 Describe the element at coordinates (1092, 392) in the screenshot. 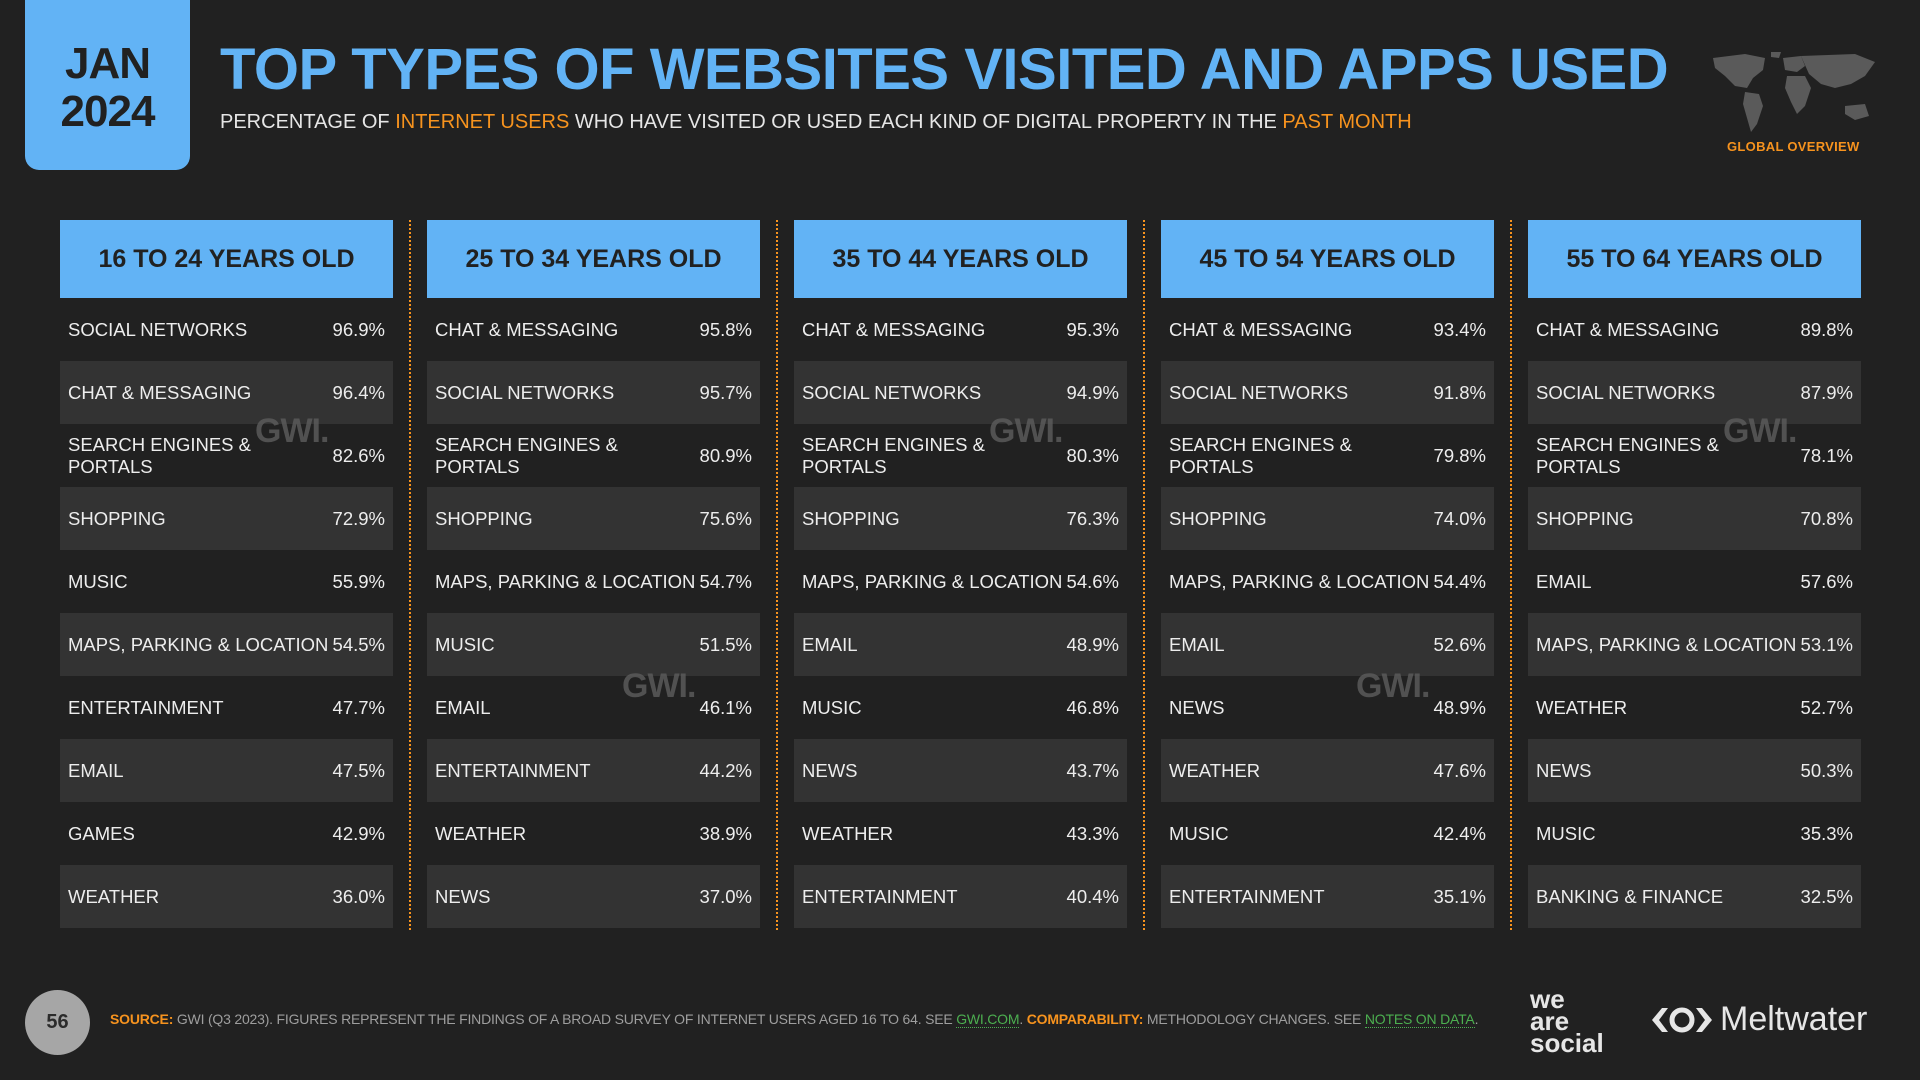

I see `row-value: 94.9%` at that location.